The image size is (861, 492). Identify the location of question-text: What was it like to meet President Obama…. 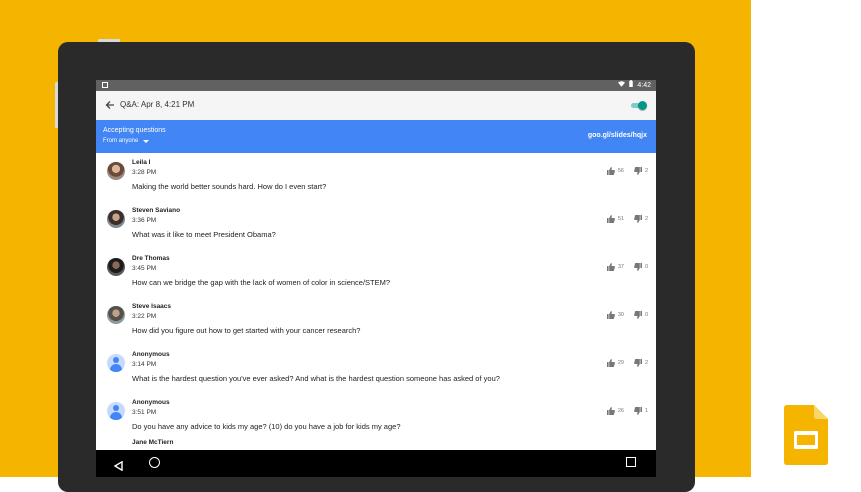
(204, 234).